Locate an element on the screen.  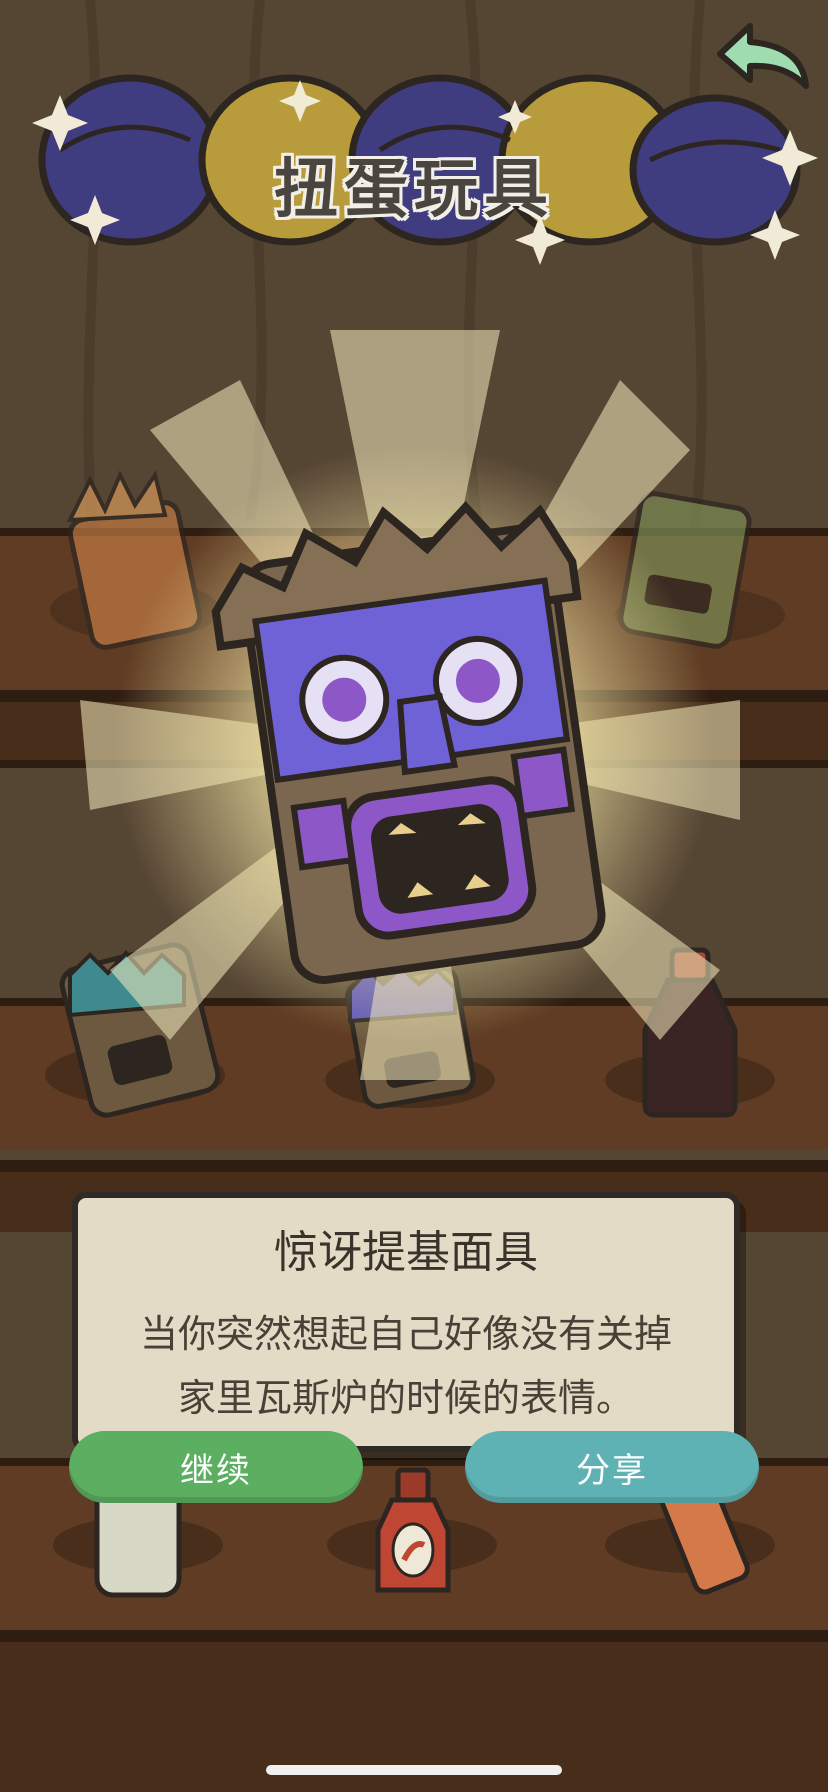
continue-button: 继续 is located at coordinates (216, 1467).